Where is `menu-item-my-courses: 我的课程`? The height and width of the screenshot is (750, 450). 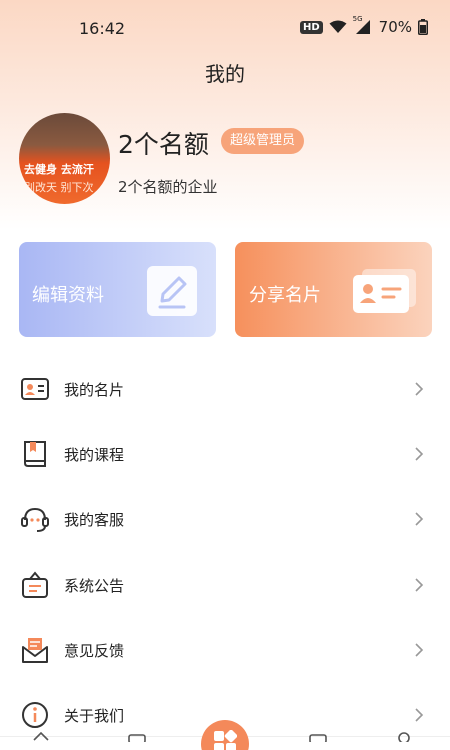 menu-item-my-courses: 我的课程 is located at coordinates (225, 454).